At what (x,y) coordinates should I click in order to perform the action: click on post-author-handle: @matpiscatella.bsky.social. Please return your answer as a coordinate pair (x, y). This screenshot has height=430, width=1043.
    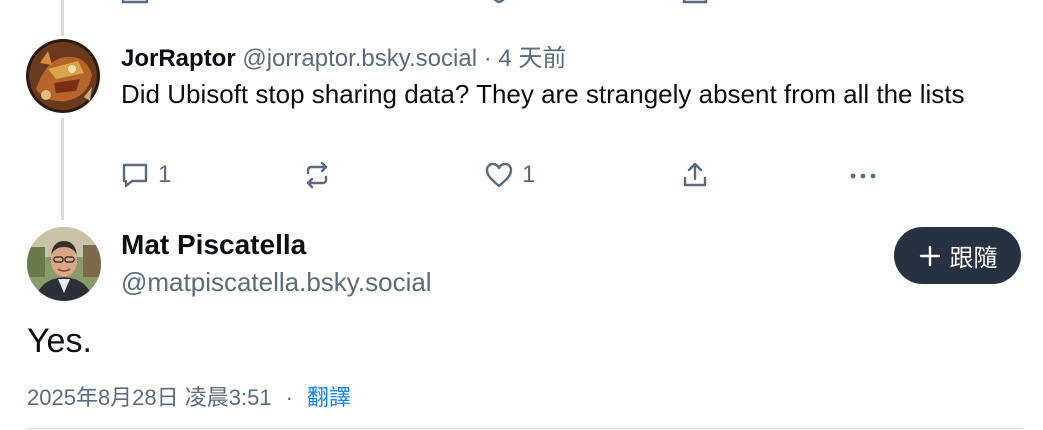
    Looking at the image, I should click on (276, 282).